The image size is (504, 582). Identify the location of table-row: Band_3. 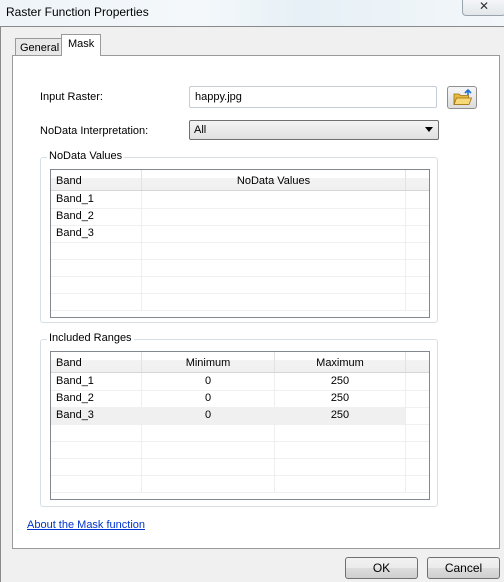
(240, 234).